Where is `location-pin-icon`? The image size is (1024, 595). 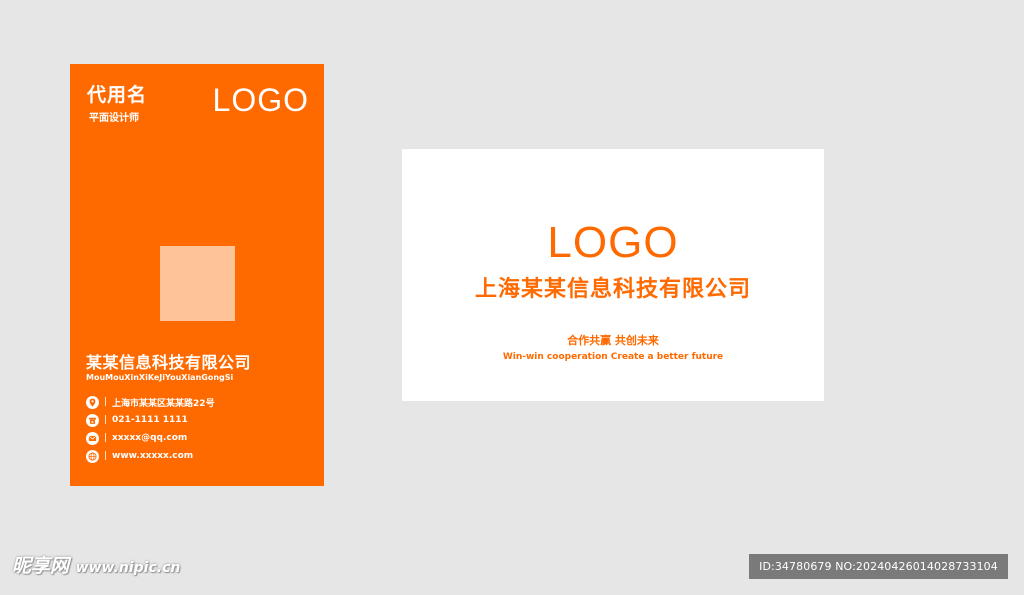 location-pin-icon is located at coordinates (92, 402).